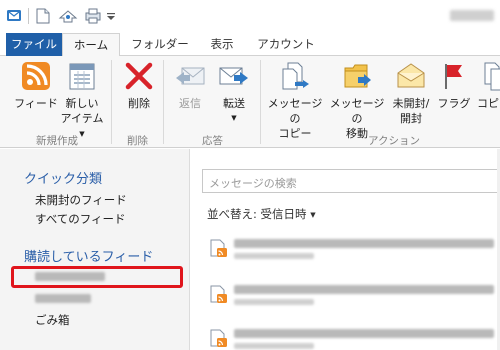  I want to click on search-input: メッセージの検索, so click(351, 181).